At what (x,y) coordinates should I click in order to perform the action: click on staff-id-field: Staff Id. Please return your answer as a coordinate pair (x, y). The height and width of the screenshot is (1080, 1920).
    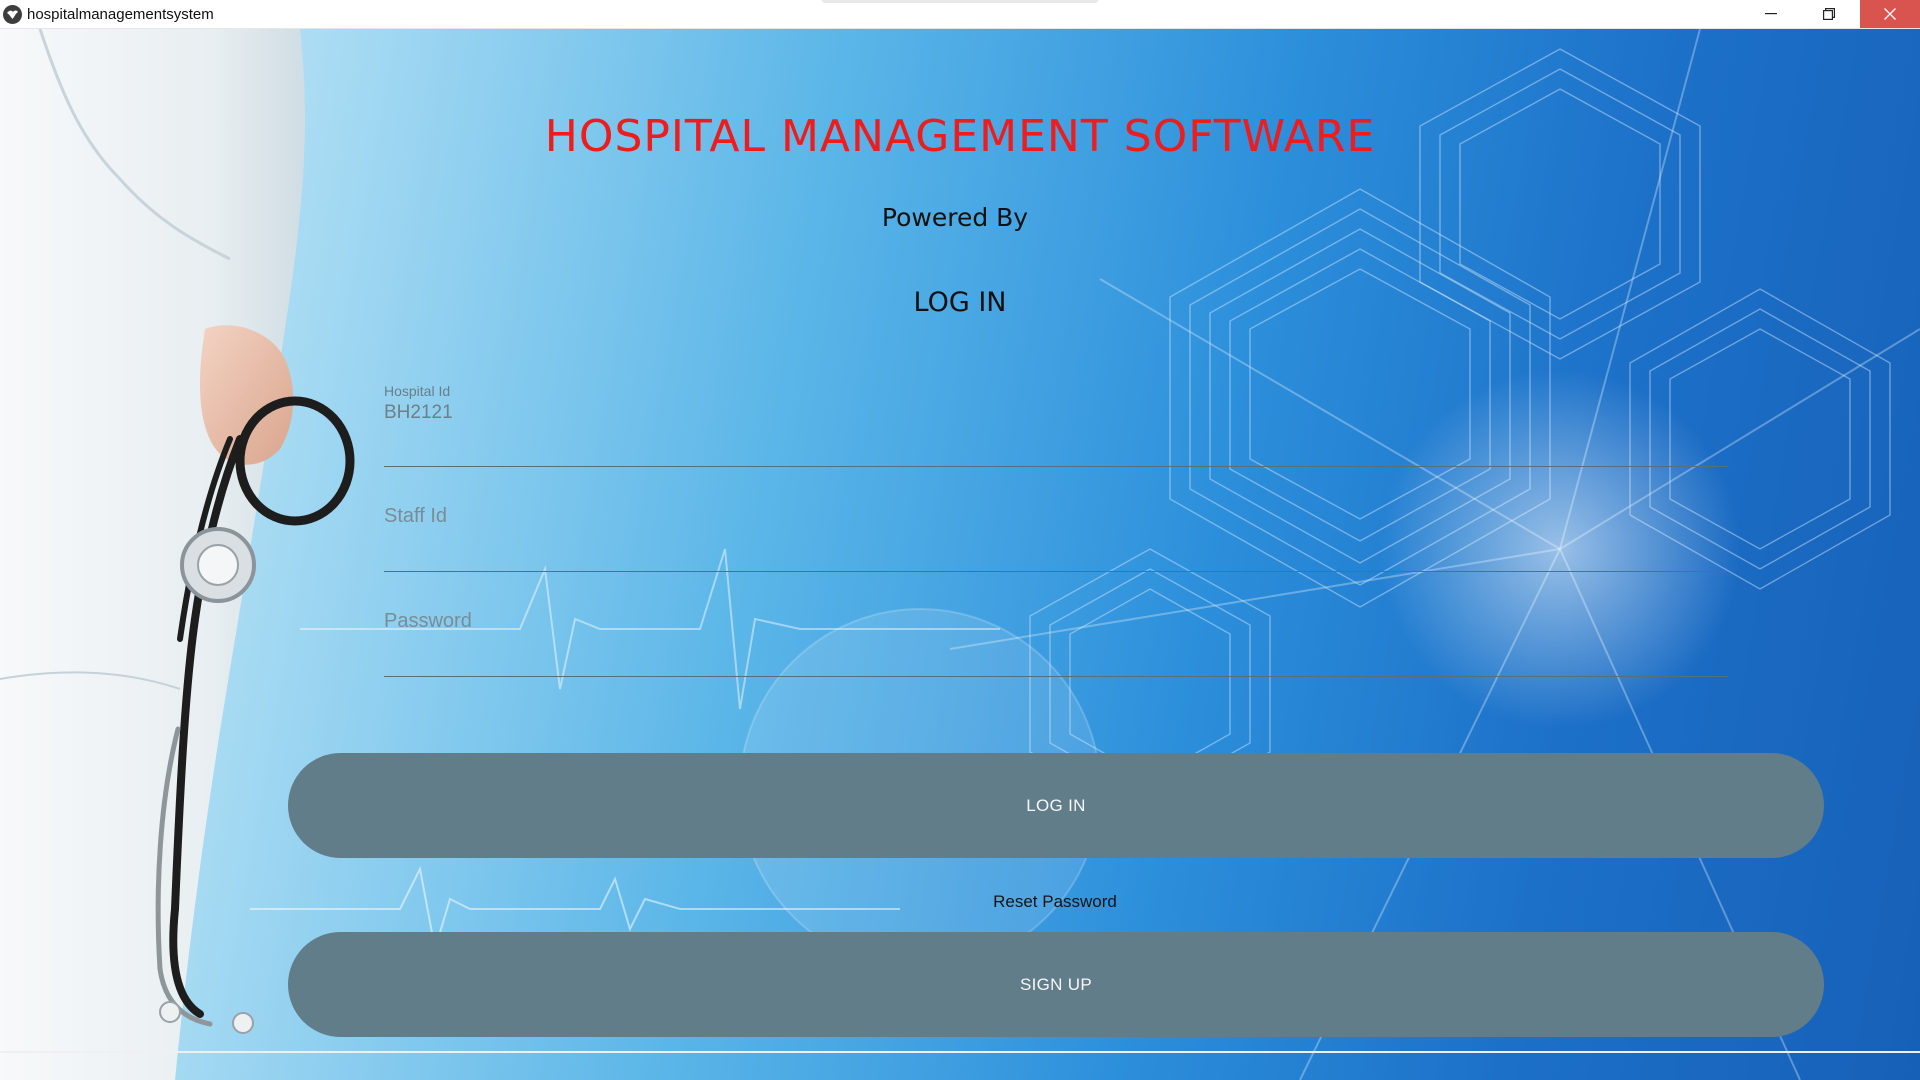
    Looking at the image, I should click on (1056, 519).